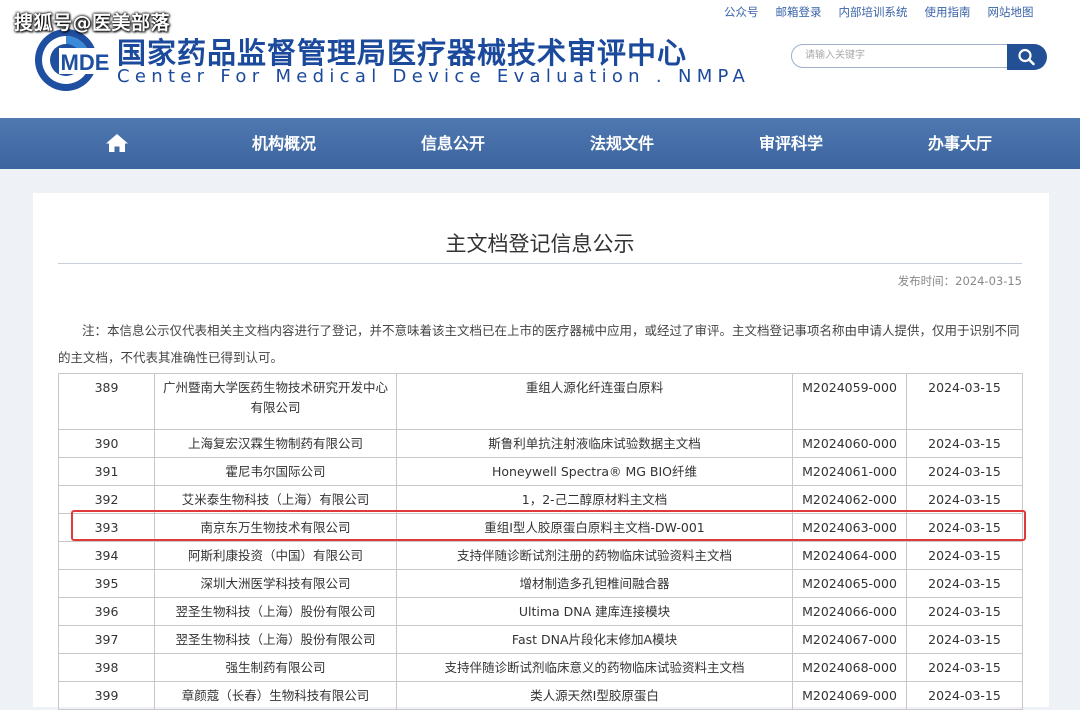 This screenshot has width=1080, height=710. What do you see at coordinates (106, 639) in the screenshot?
I see `row-number: 397` at bounding box center [106, 639].